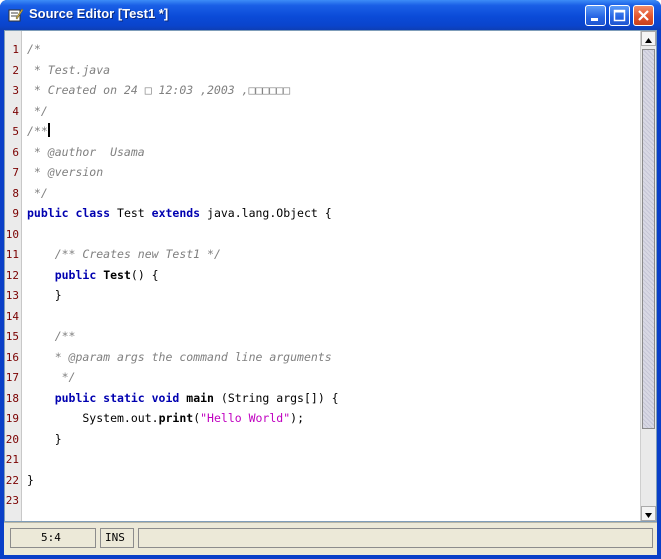 The image size is (661, 559). I want to click on scroll-down-arrow-icon, so click(648, 515).